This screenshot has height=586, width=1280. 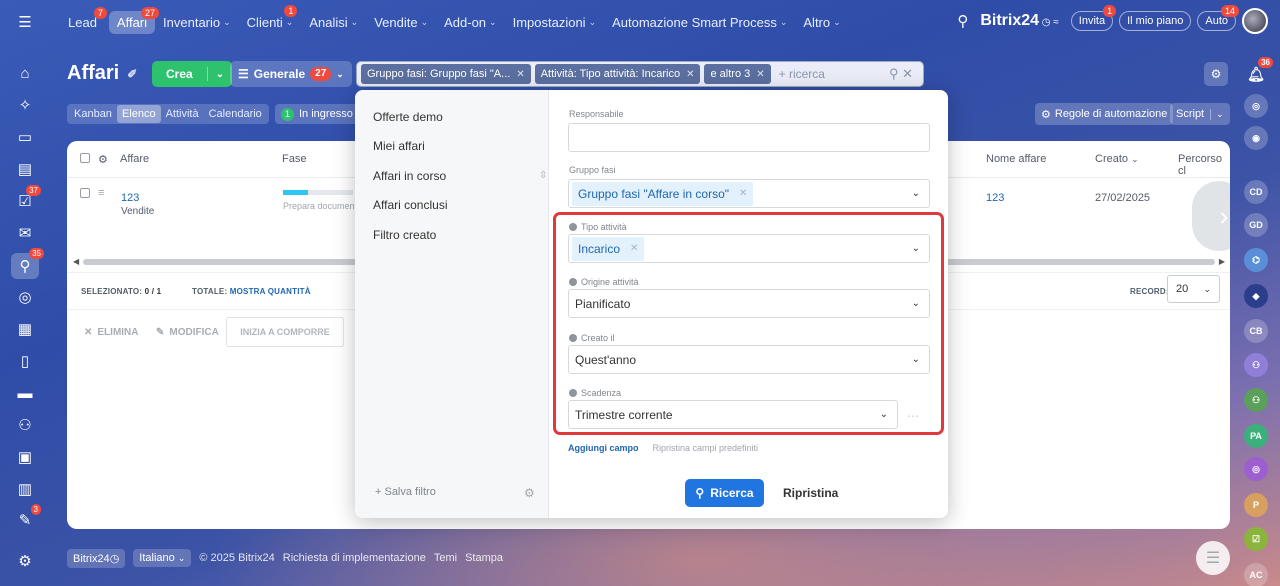 What do you see at coordinates (101, 193) in the screenshot?
I see `row-menu-icon: ≡` at bounding box center [101, 193].